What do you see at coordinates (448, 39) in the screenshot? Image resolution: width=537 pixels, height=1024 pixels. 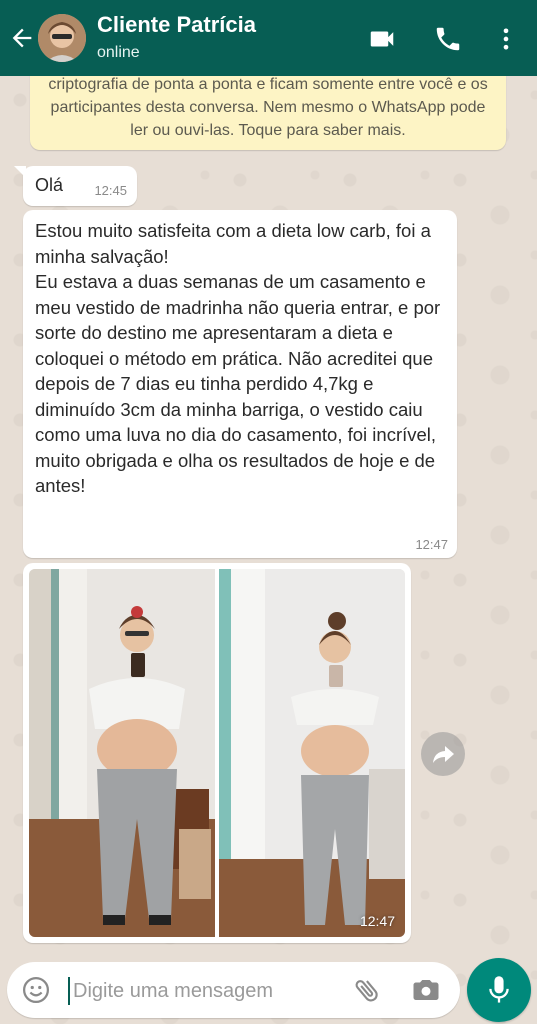 I see `phone-icon` at bounding box center [448, 39].